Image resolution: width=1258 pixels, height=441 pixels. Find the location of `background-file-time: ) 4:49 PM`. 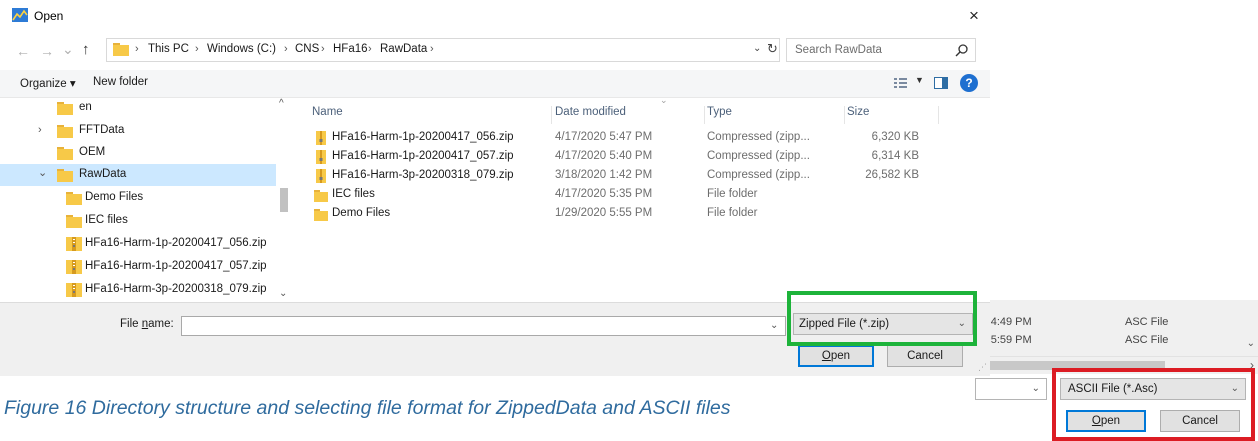

background-file-time: ) 4:49 PM is located at coordinates (1008, 322).